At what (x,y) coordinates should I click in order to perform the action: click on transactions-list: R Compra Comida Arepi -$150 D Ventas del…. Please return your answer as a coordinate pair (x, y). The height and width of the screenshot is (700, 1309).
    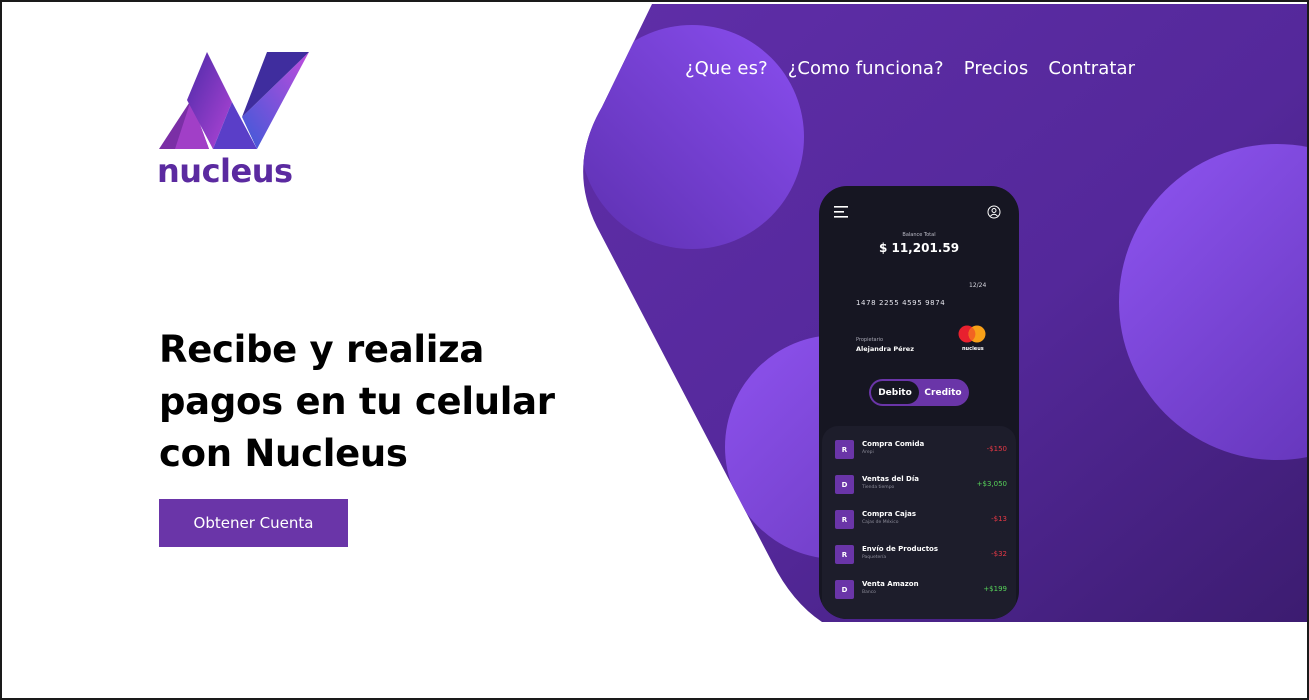
    Looking at the image, I should click on (919, 522).